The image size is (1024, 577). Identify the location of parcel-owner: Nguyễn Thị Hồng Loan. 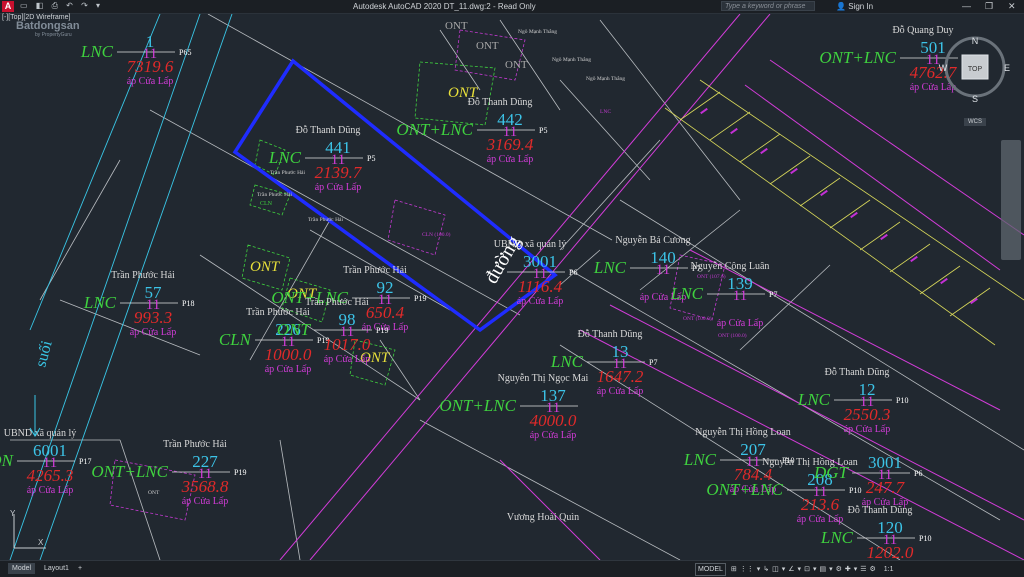
(743, 432).